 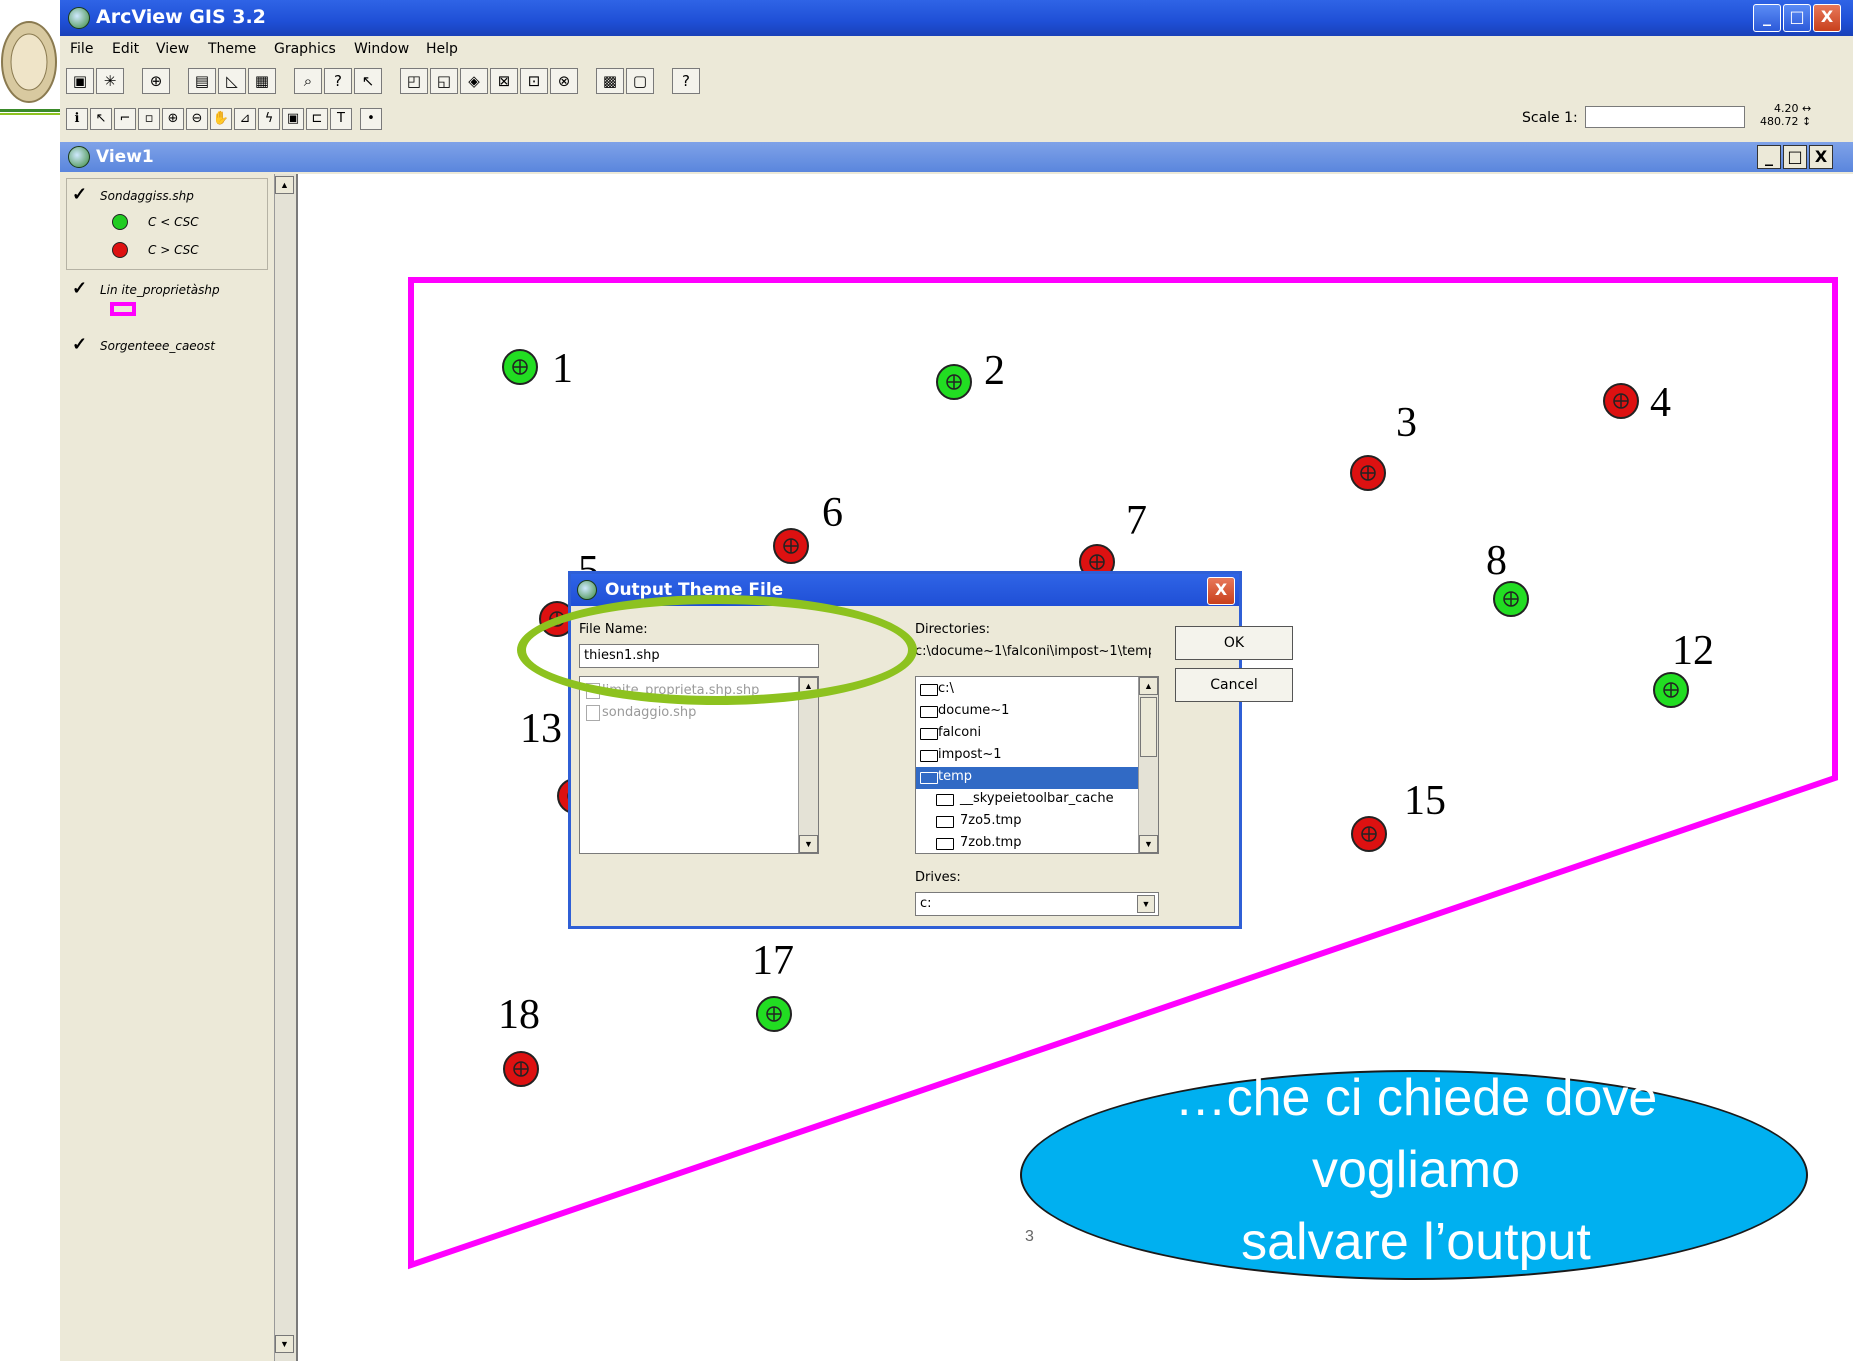 What do you see at coordinates (269, 119) in the screenshot?
I see `hotlink-icon: ϟ` at bounding box center [269, 119].